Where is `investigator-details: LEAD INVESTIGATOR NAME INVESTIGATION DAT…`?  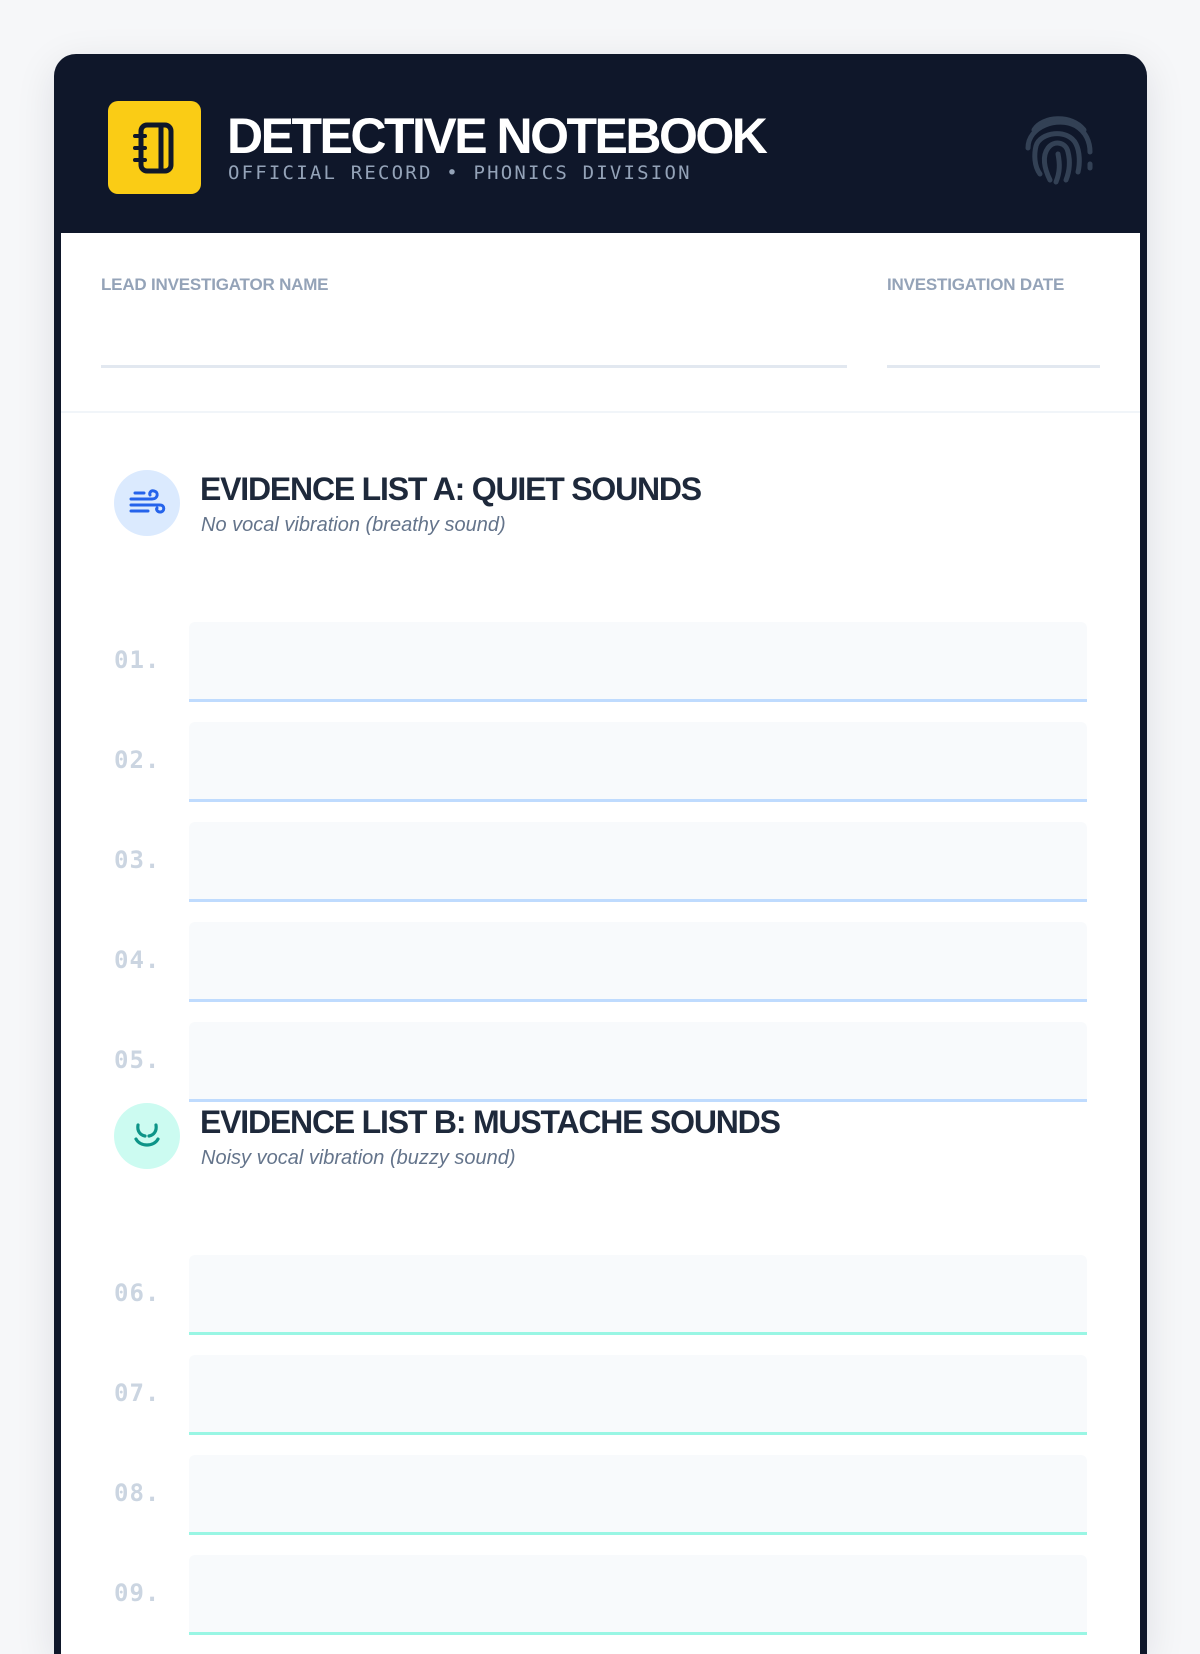 investigator-details: LEAD INVESTIGATOR NAME INVESTIGATION DAT… is located at coordinates (600, 323).